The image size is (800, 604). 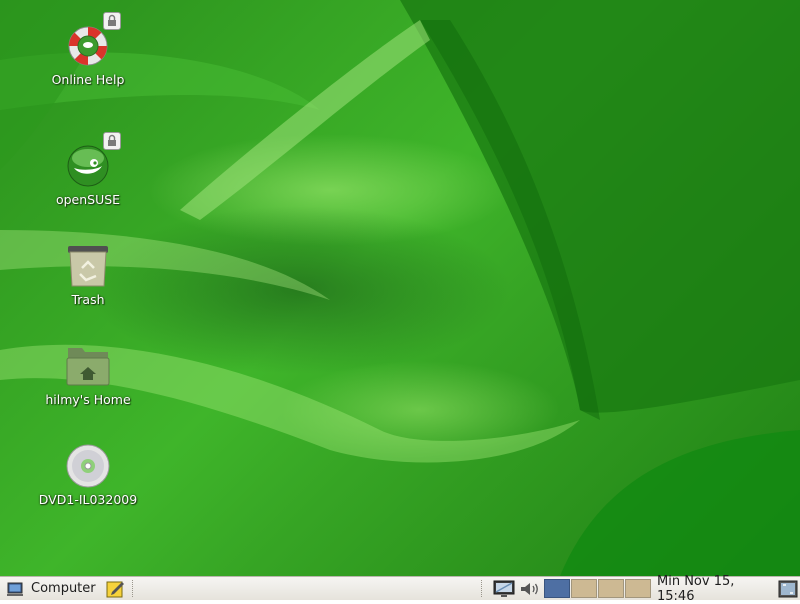 I want to click on computer-menu-label: Computer, so click(x=63, y=588).